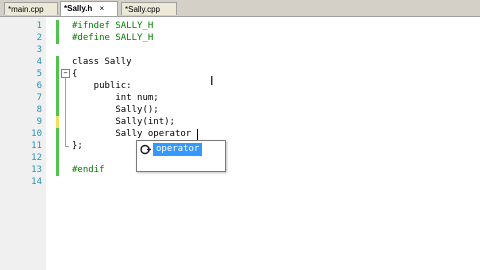 This screenshot has height=270, width=480. I want to click on autocomplete-item: operator, so click(181, 149).